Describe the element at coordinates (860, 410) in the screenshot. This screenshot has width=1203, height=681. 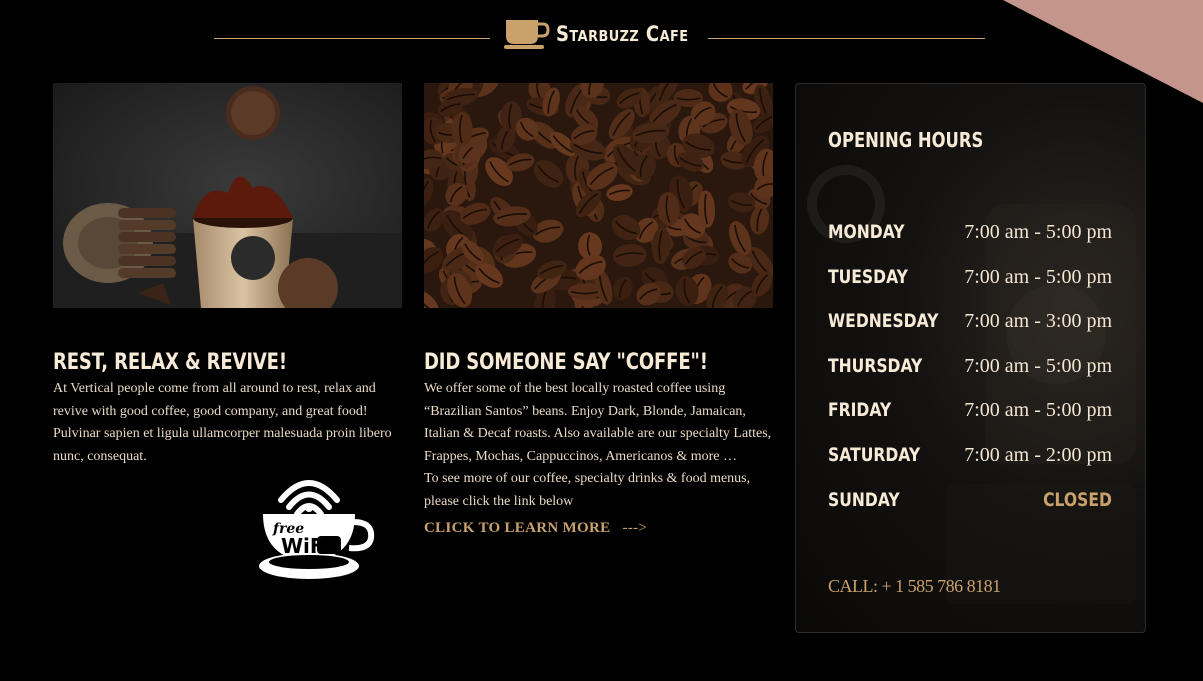
I see `hours-day: FRIDAY` at that location.